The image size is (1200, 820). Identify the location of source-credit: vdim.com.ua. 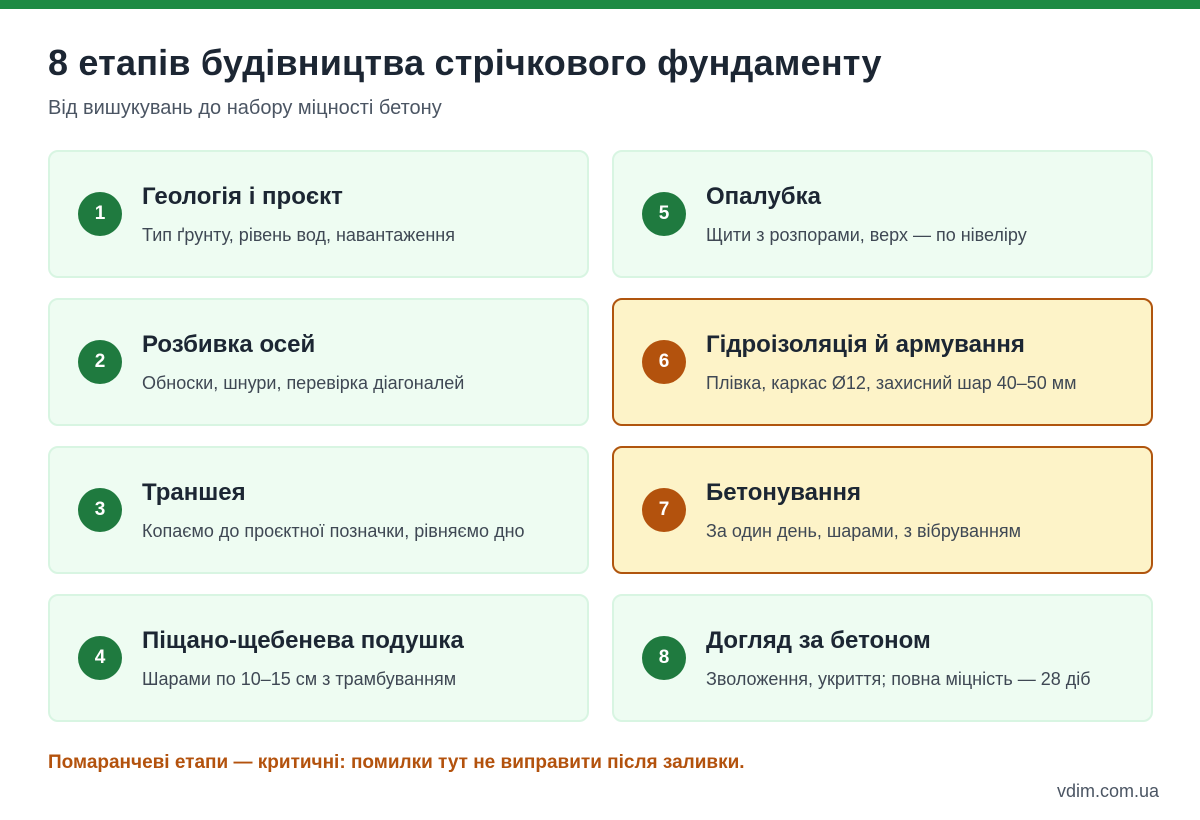
(1107, 791).